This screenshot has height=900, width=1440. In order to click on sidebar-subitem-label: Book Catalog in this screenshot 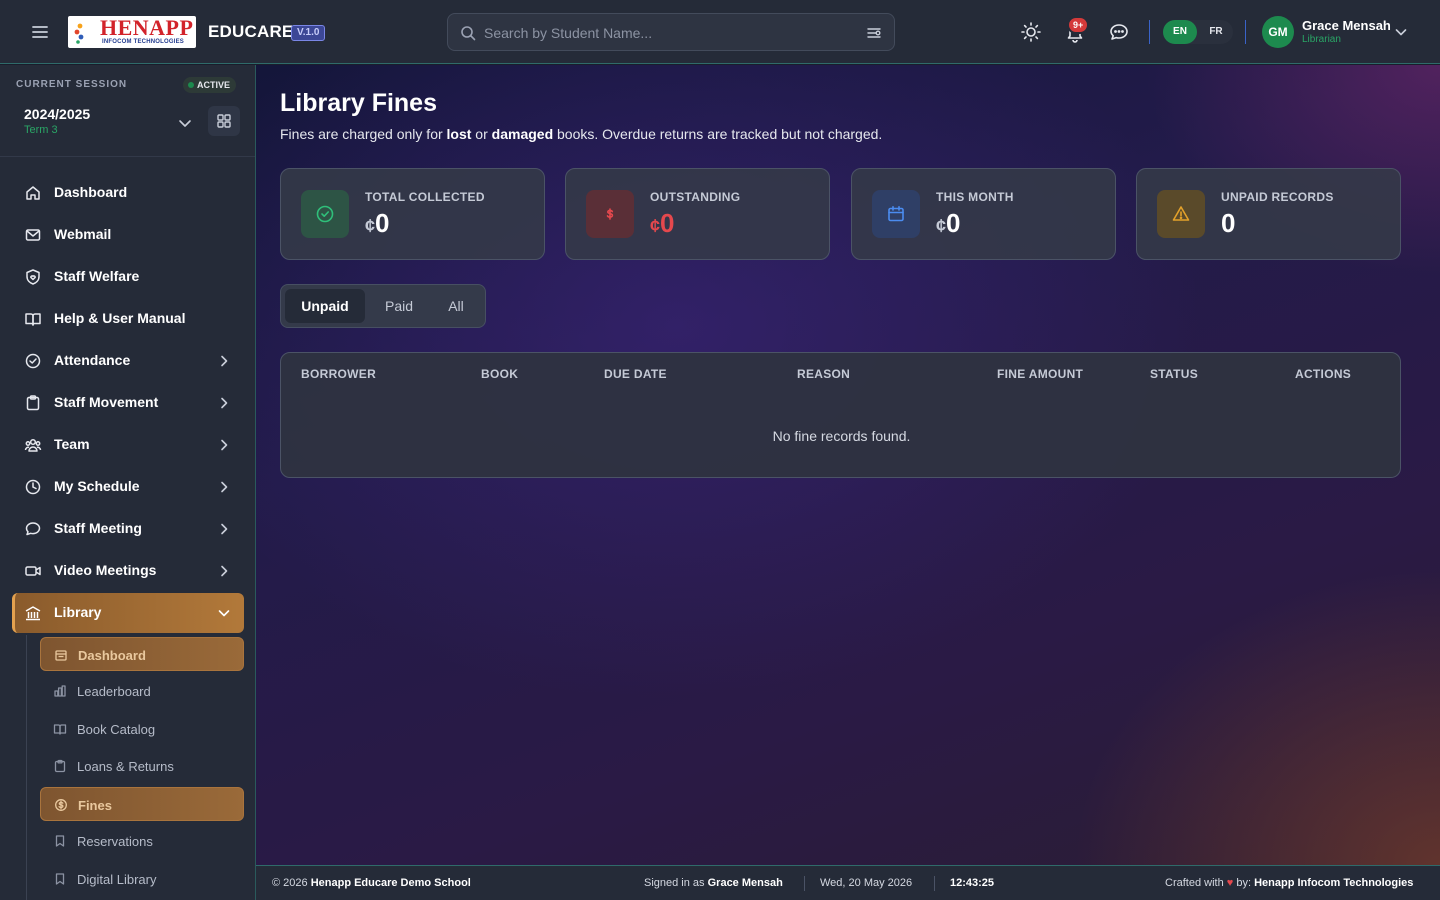, I will do `click(116, 729)`.